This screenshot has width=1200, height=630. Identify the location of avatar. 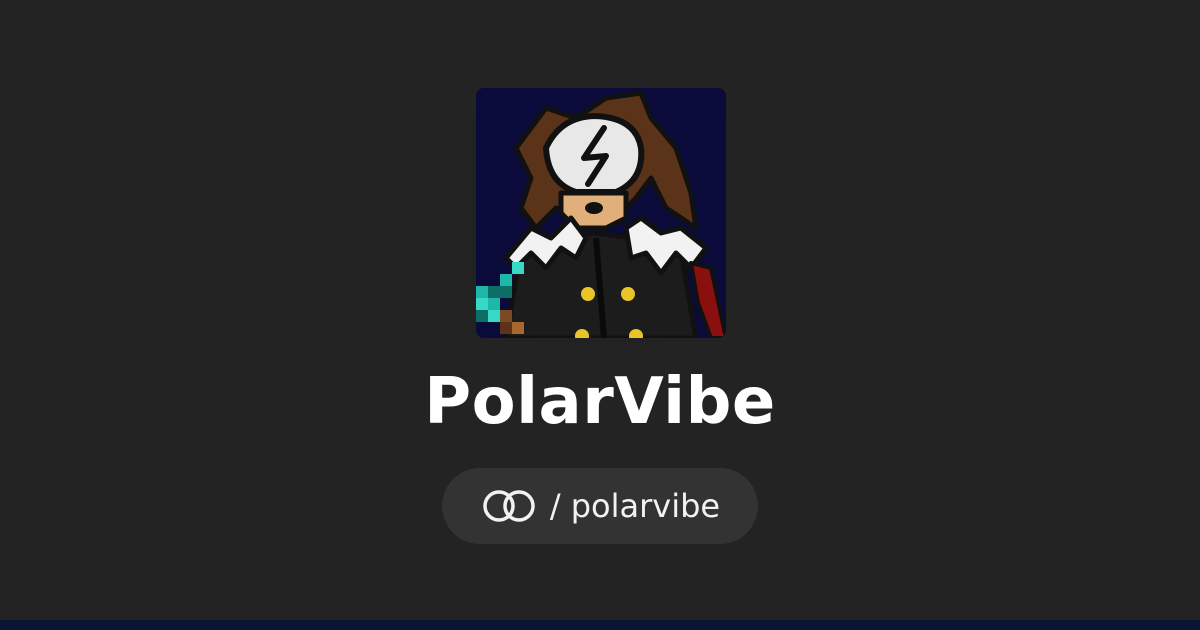
(601, 213).